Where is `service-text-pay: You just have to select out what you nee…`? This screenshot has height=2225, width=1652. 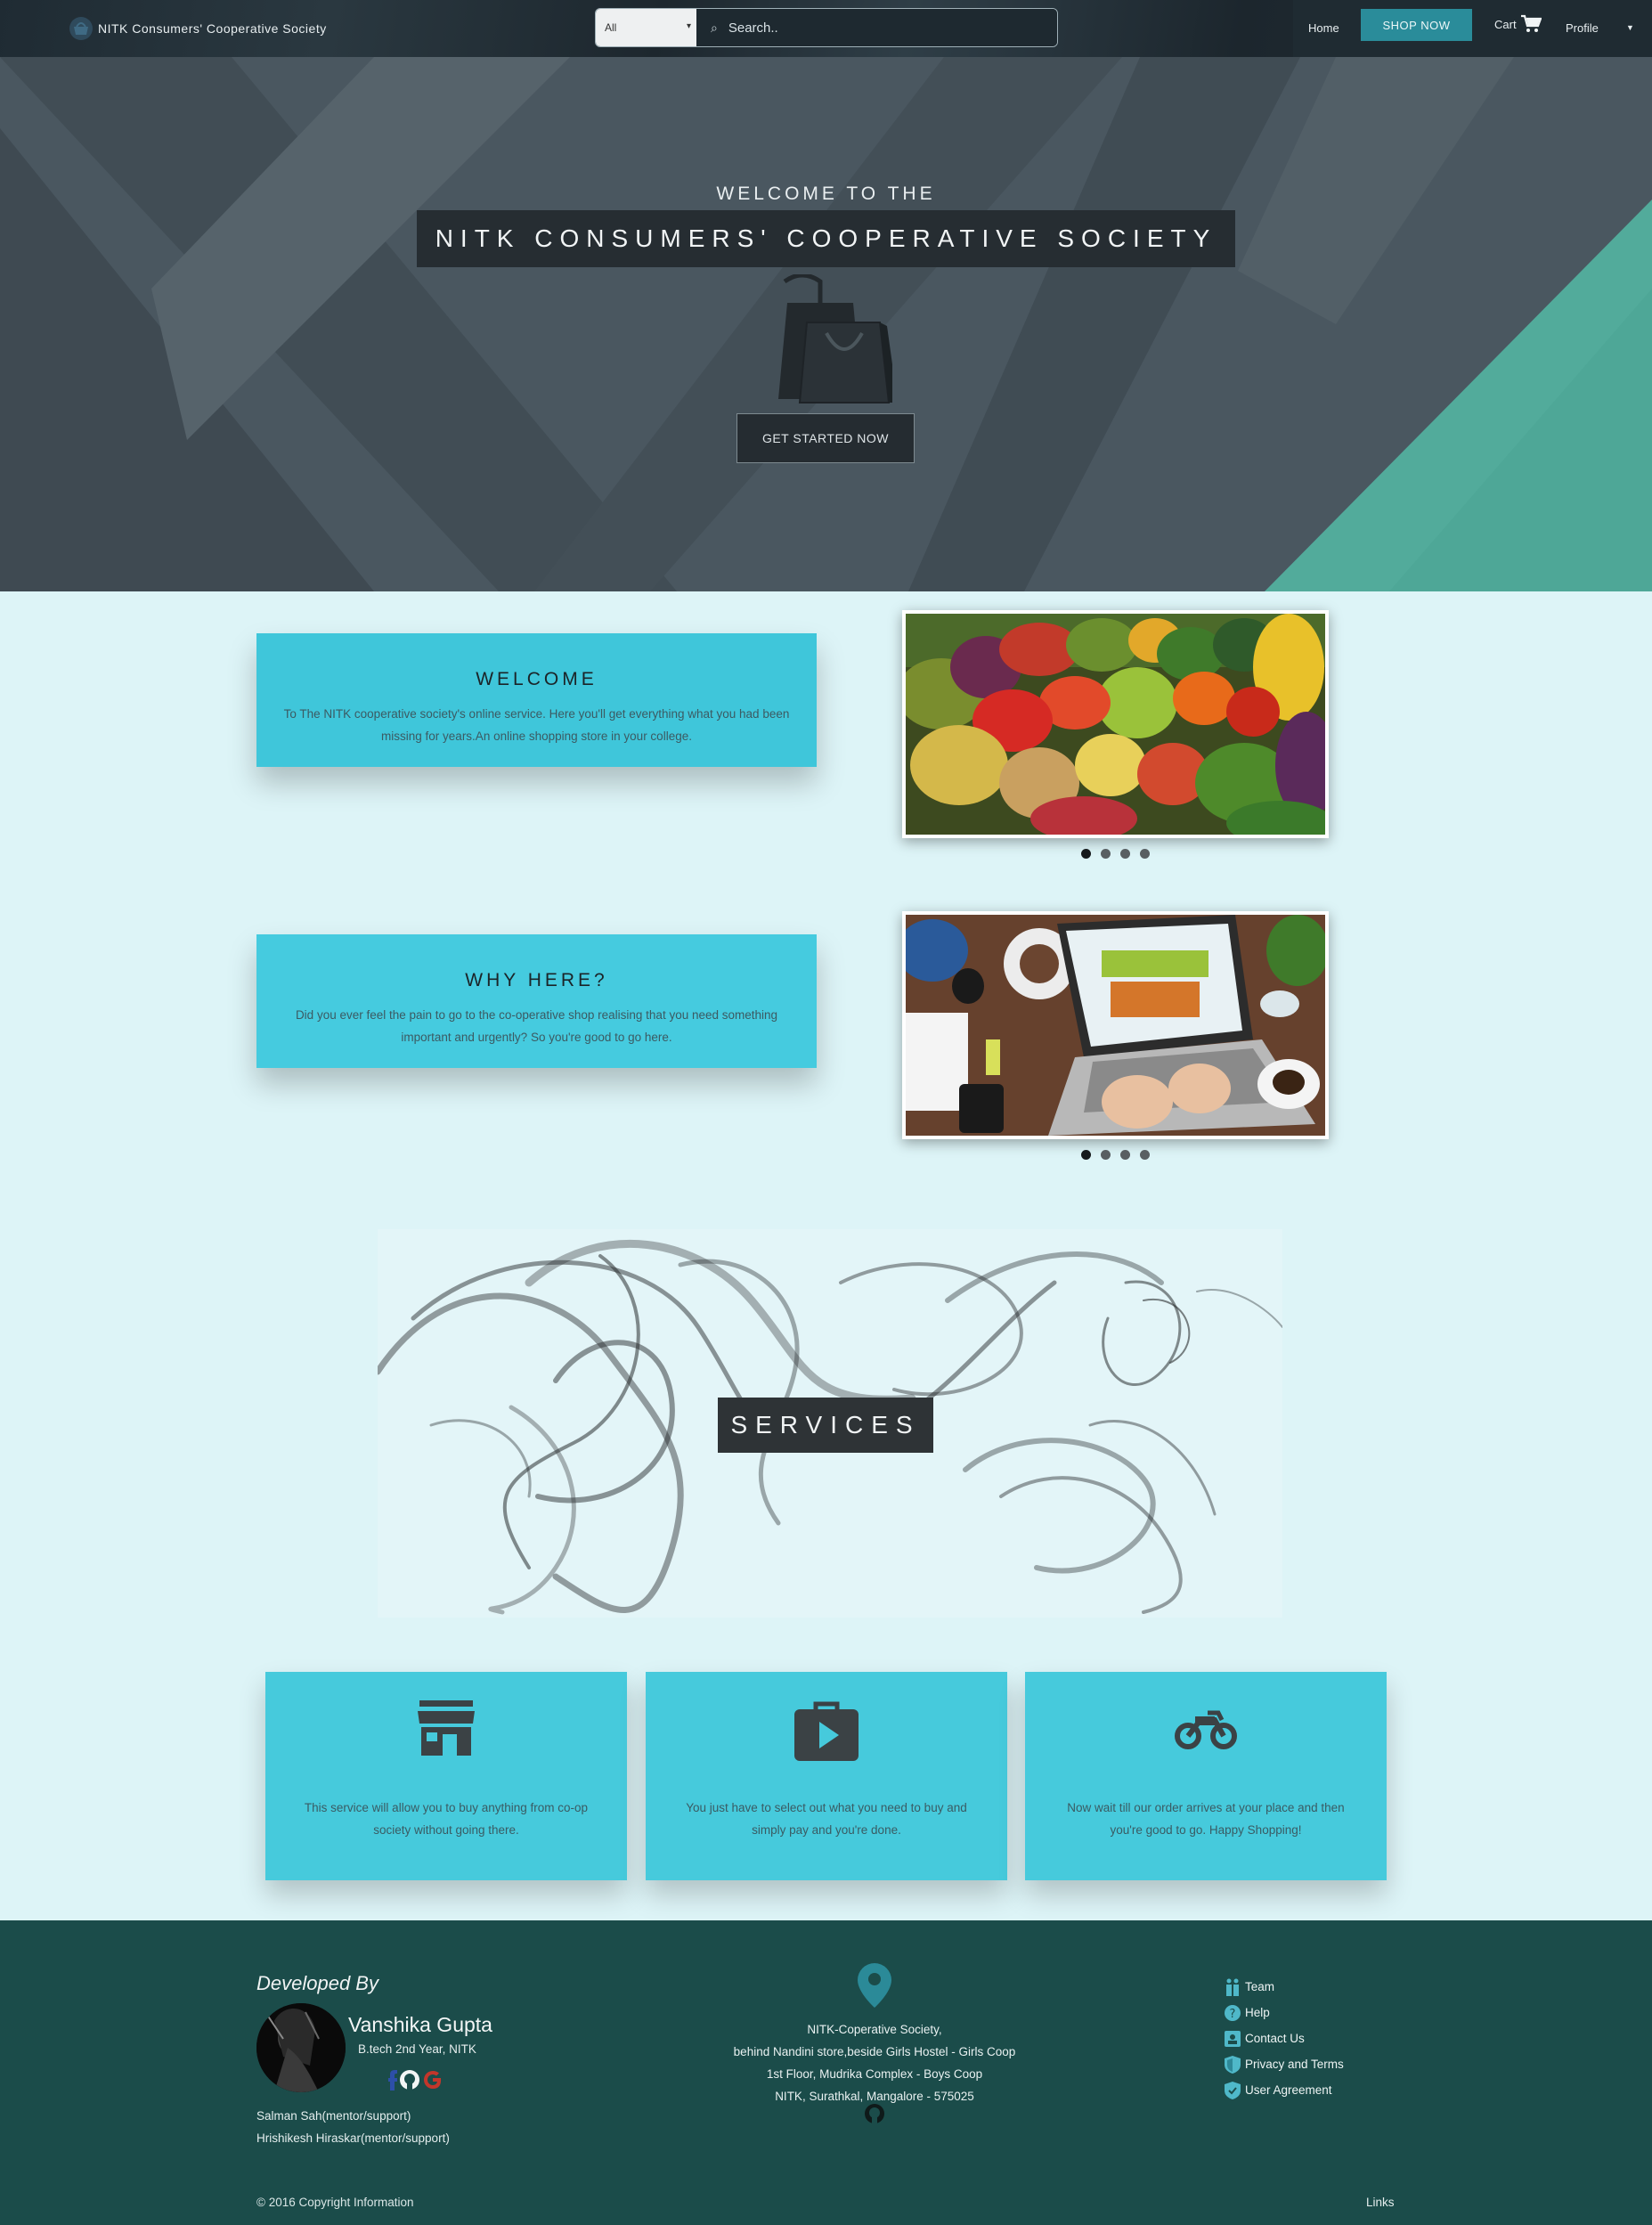 service-text-pay: You just have to select out what you nee… is located at coordinates (826, 1819).